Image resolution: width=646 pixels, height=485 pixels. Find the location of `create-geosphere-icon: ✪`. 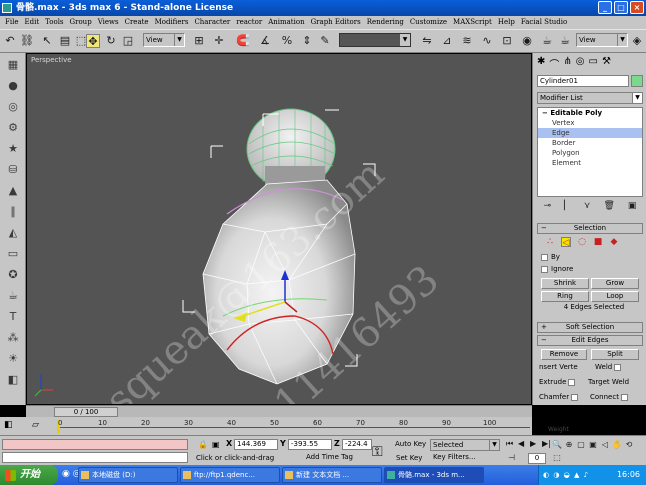

create-geosphere-icon: ✪ is located at coordinates (13, 275).